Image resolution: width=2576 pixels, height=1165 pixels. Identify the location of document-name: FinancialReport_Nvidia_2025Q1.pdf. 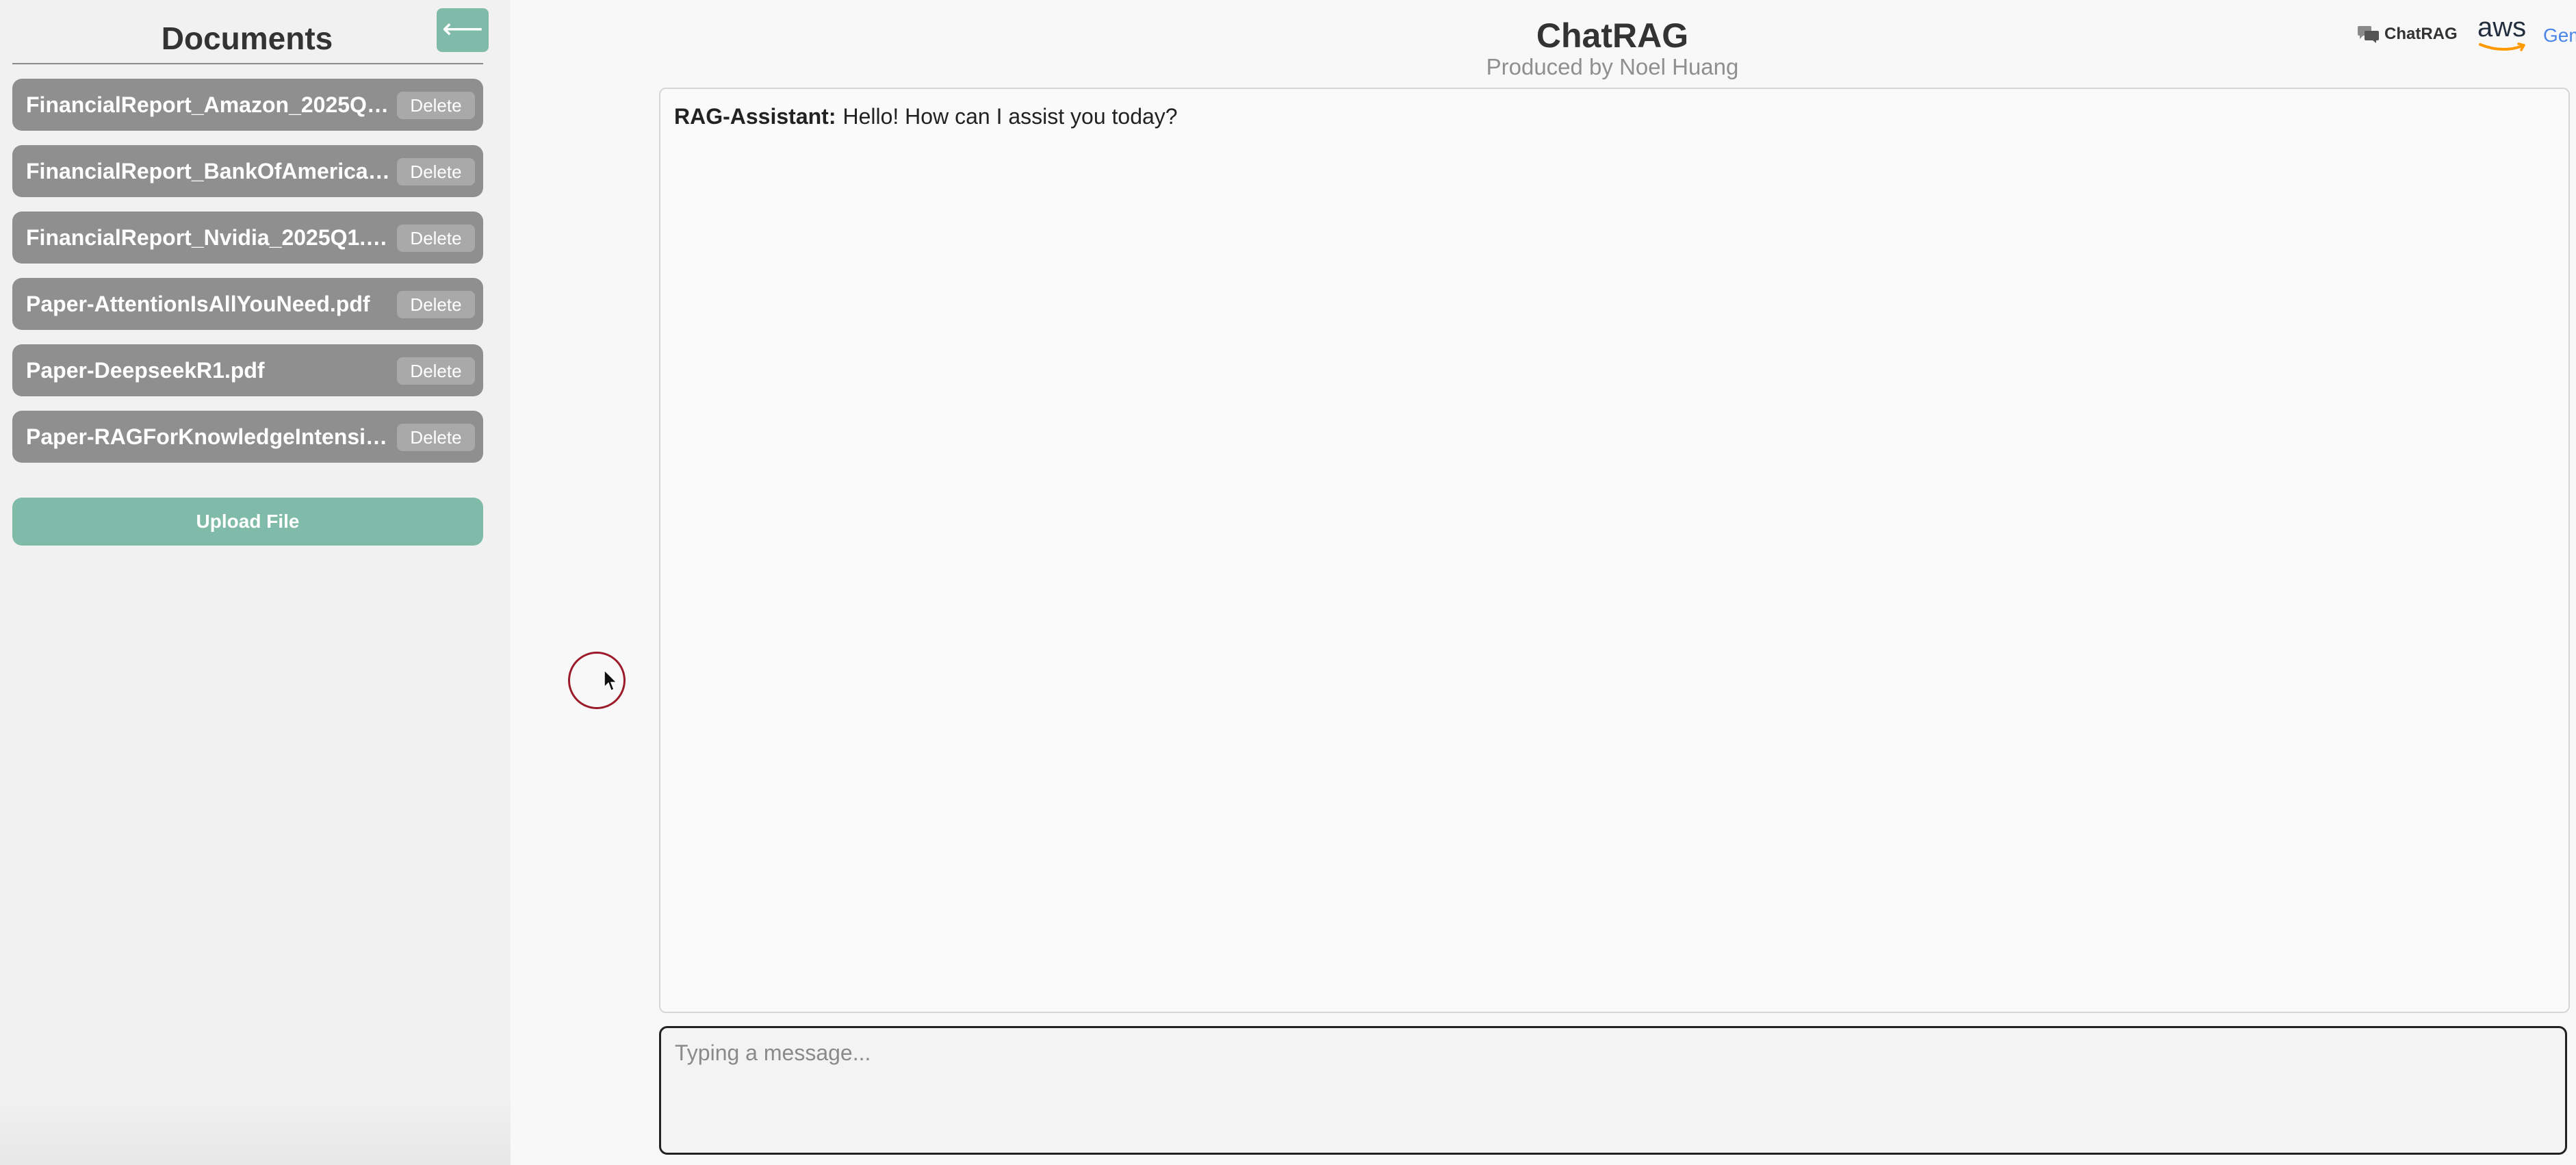
(211, 238).